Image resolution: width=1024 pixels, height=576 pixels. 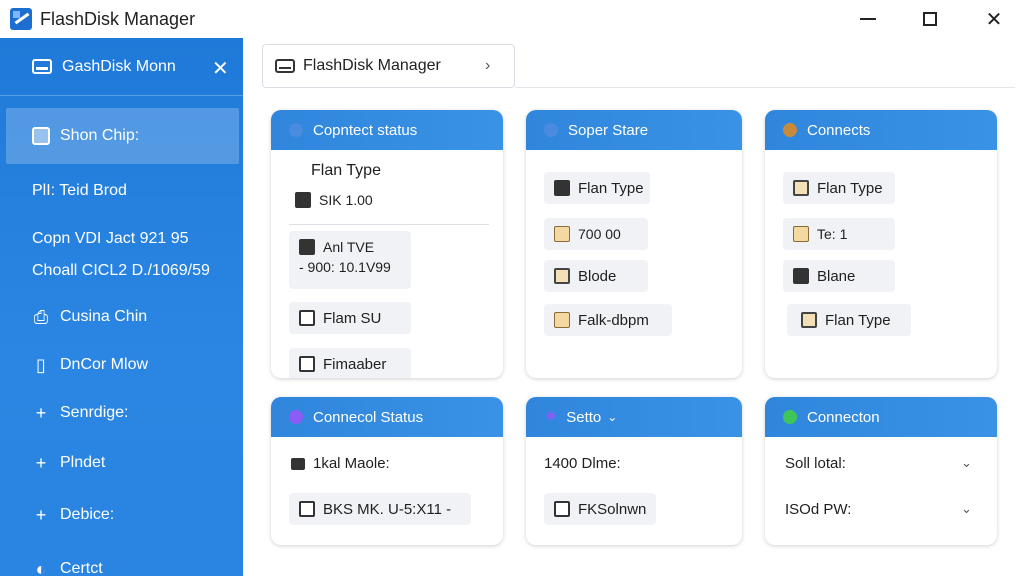 What do you see at coordinates (94, 412) in the screenshot?
I see `sidebar-item-label: Senrdige:` at bounding box center [94, 412].